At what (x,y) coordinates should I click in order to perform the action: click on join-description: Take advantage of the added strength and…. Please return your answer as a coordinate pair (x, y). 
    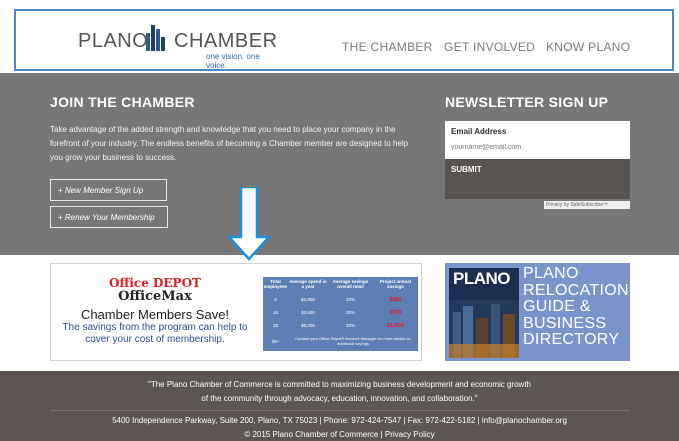
    Looking at the image, I should click on (229, 143).